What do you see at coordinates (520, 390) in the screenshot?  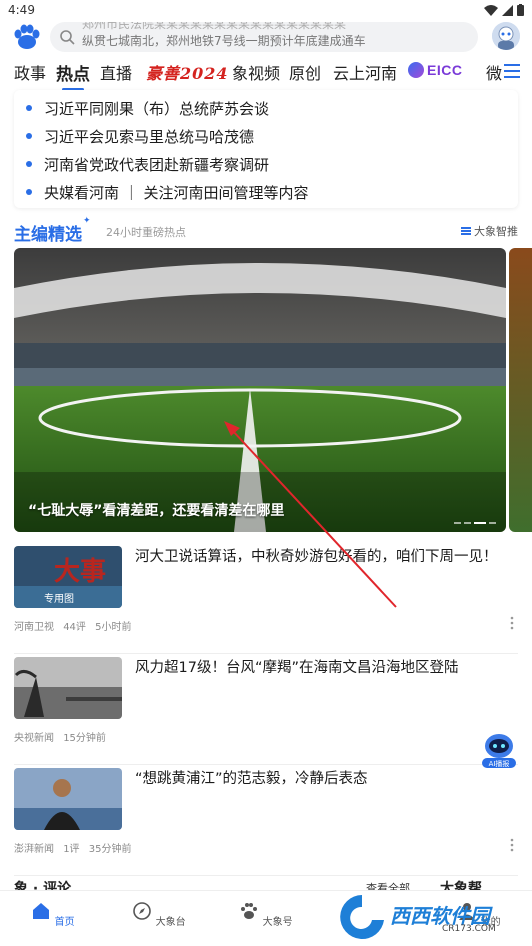 I see `next-banner-peek` at bounding box center [520, 390].